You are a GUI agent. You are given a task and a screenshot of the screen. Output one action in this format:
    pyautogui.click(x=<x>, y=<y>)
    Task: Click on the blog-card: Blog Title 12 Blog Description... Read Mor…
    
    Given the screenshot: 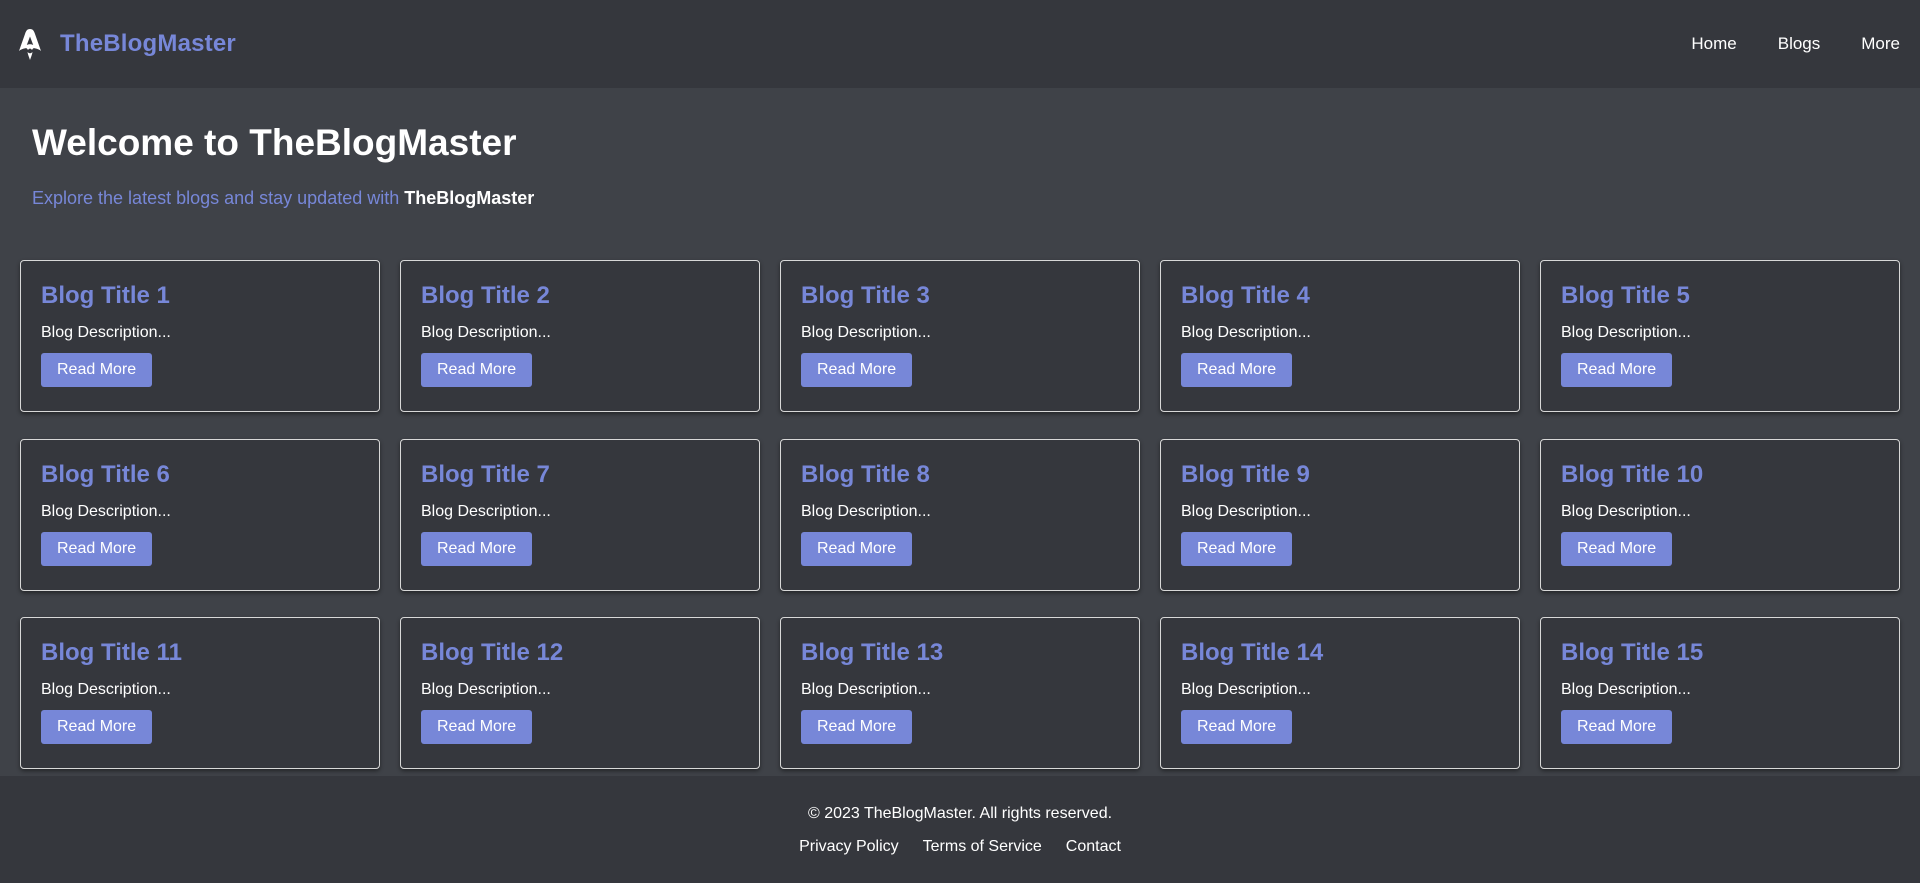 What is the action you would take?
    pyautogui.click(x=580, y=693)
    